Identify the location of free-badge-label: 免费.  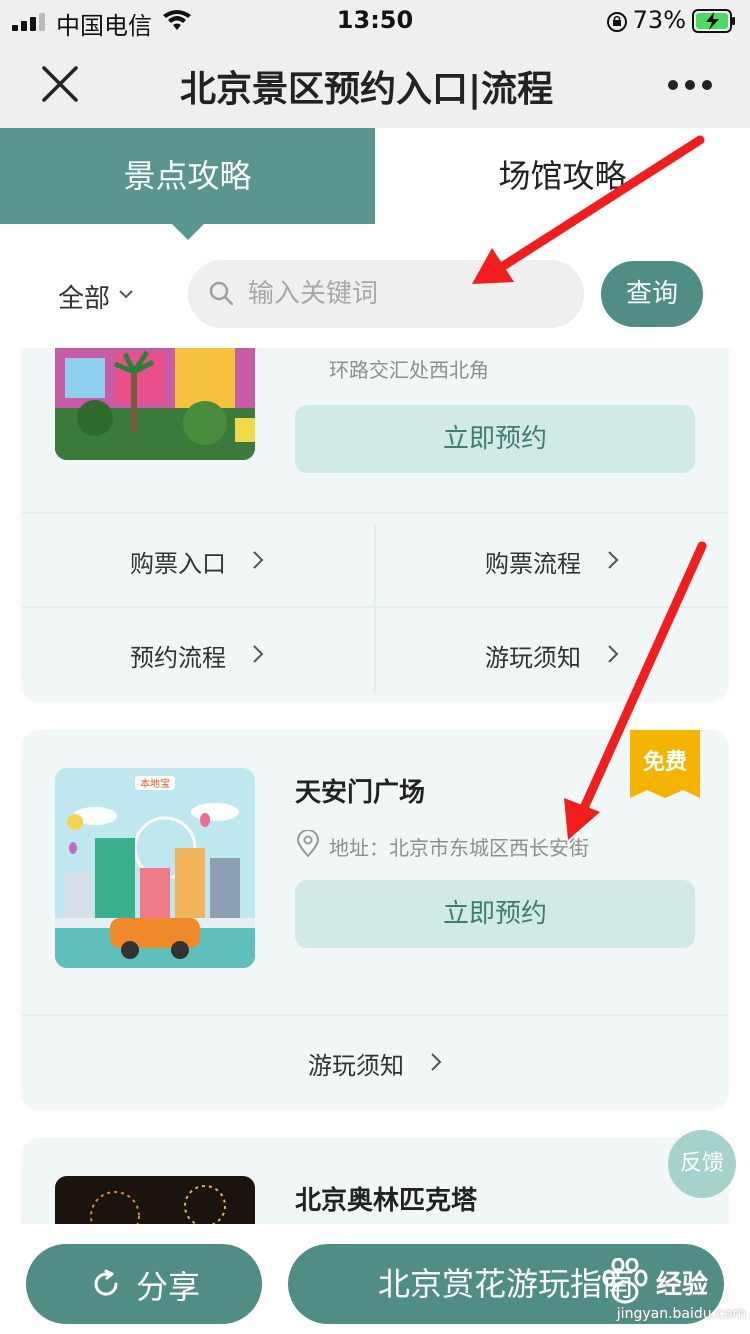
(664, 762).